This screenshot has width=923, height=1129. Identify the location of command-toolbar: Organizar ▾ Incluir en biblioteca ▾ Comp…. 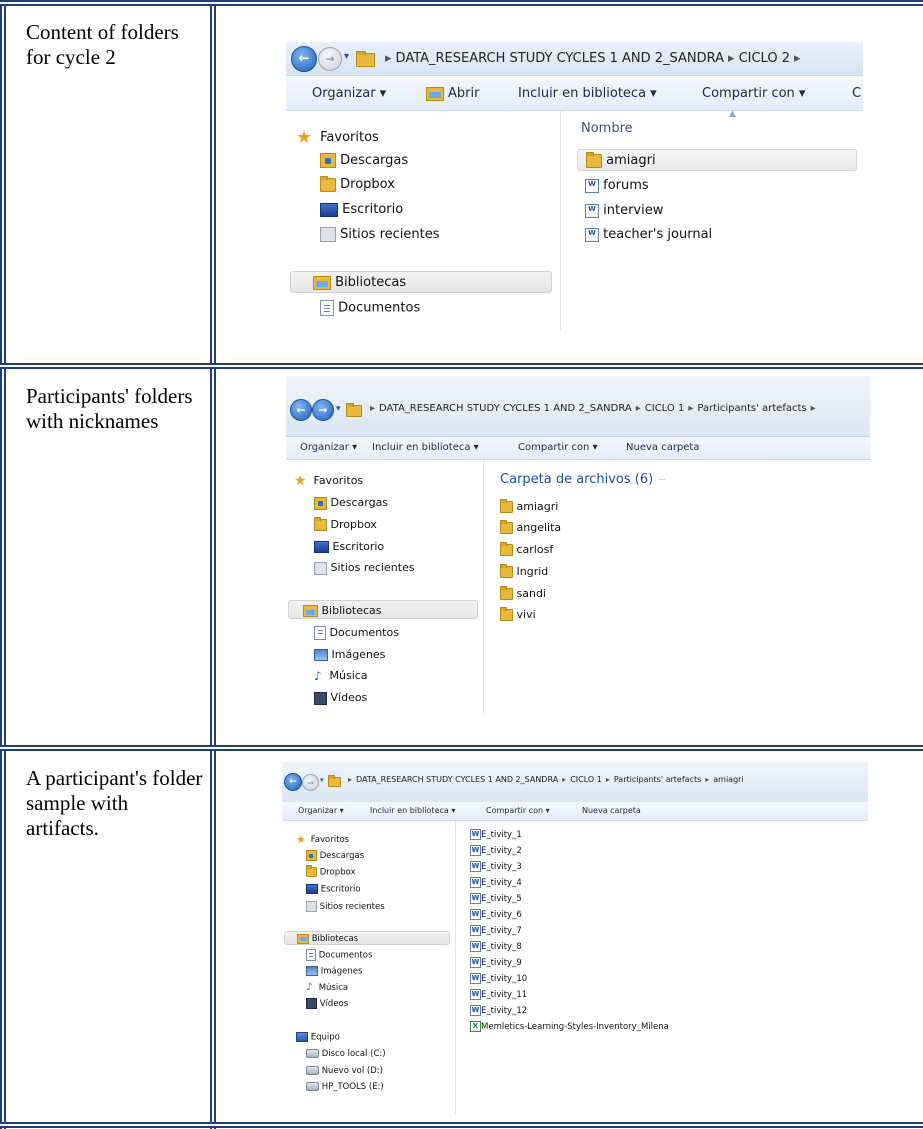
(578, 448).